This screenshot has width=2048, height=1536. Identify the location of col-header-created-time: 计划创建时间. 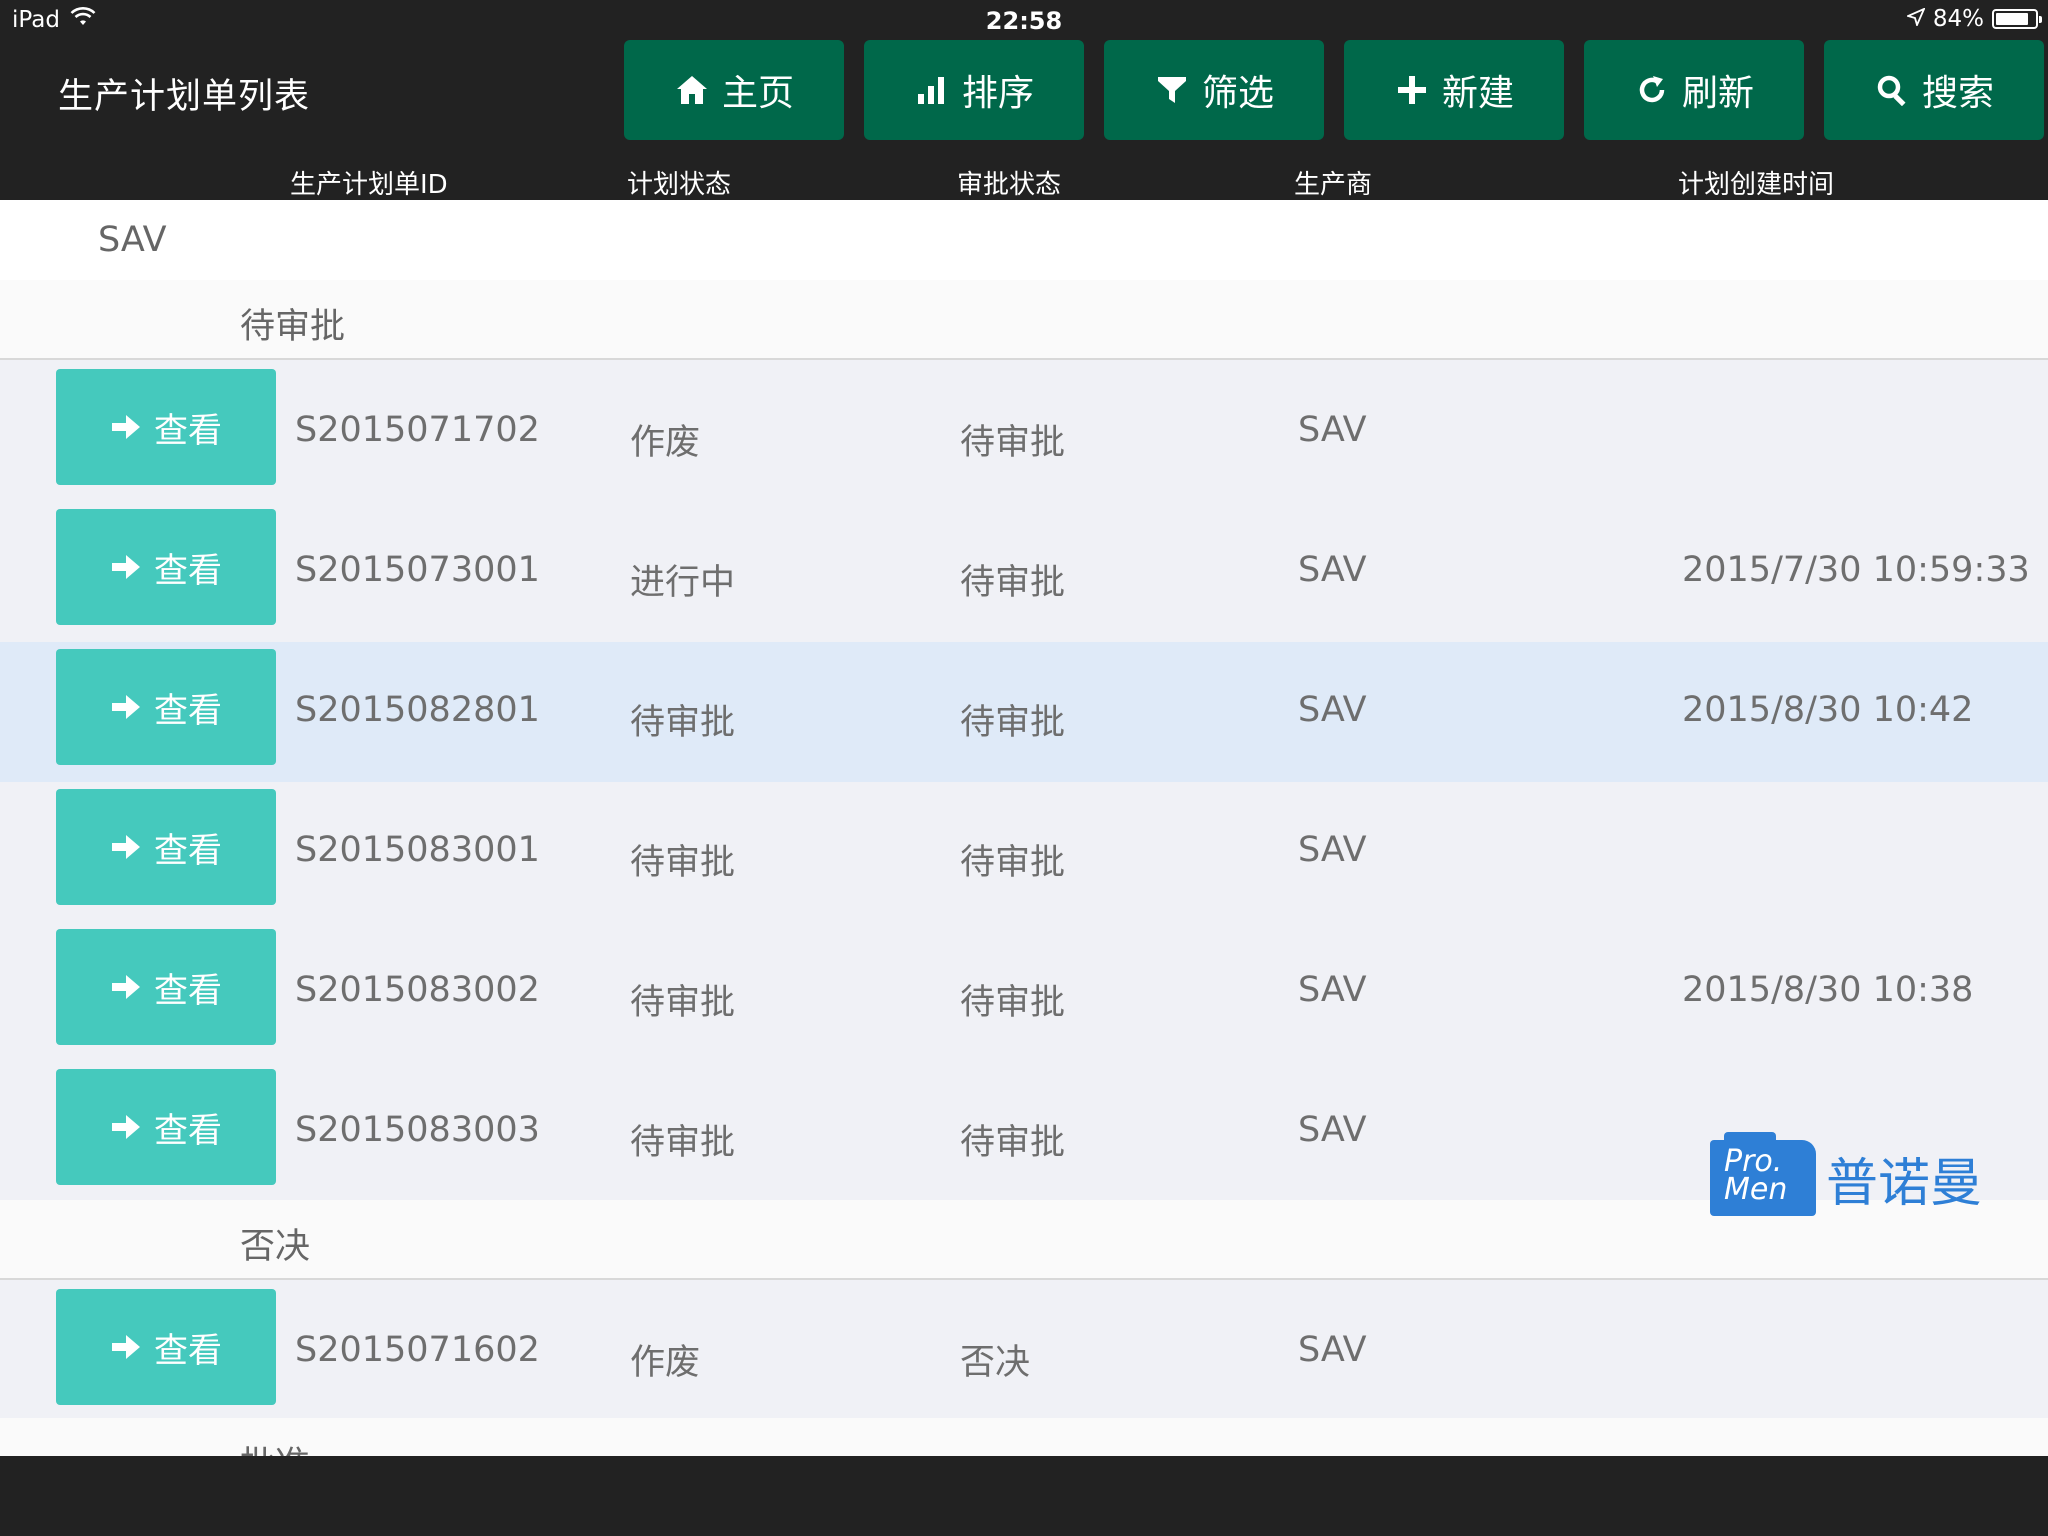
(1756, 182).